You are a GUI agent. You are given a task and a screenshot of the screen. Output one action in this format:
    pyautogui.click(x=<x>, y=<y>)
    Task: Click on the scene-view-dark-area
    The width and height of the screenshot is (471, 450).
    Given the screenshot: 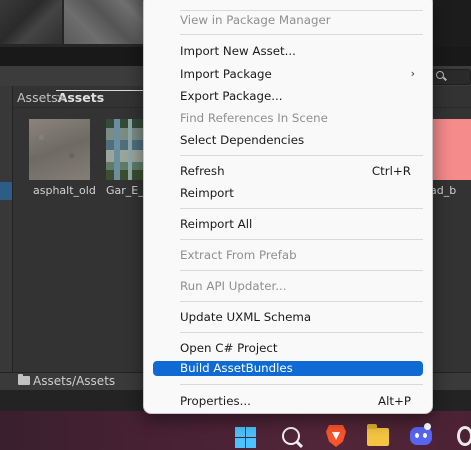 What is the action you would take?
    pyautogui.click(x=450, y=23)
    